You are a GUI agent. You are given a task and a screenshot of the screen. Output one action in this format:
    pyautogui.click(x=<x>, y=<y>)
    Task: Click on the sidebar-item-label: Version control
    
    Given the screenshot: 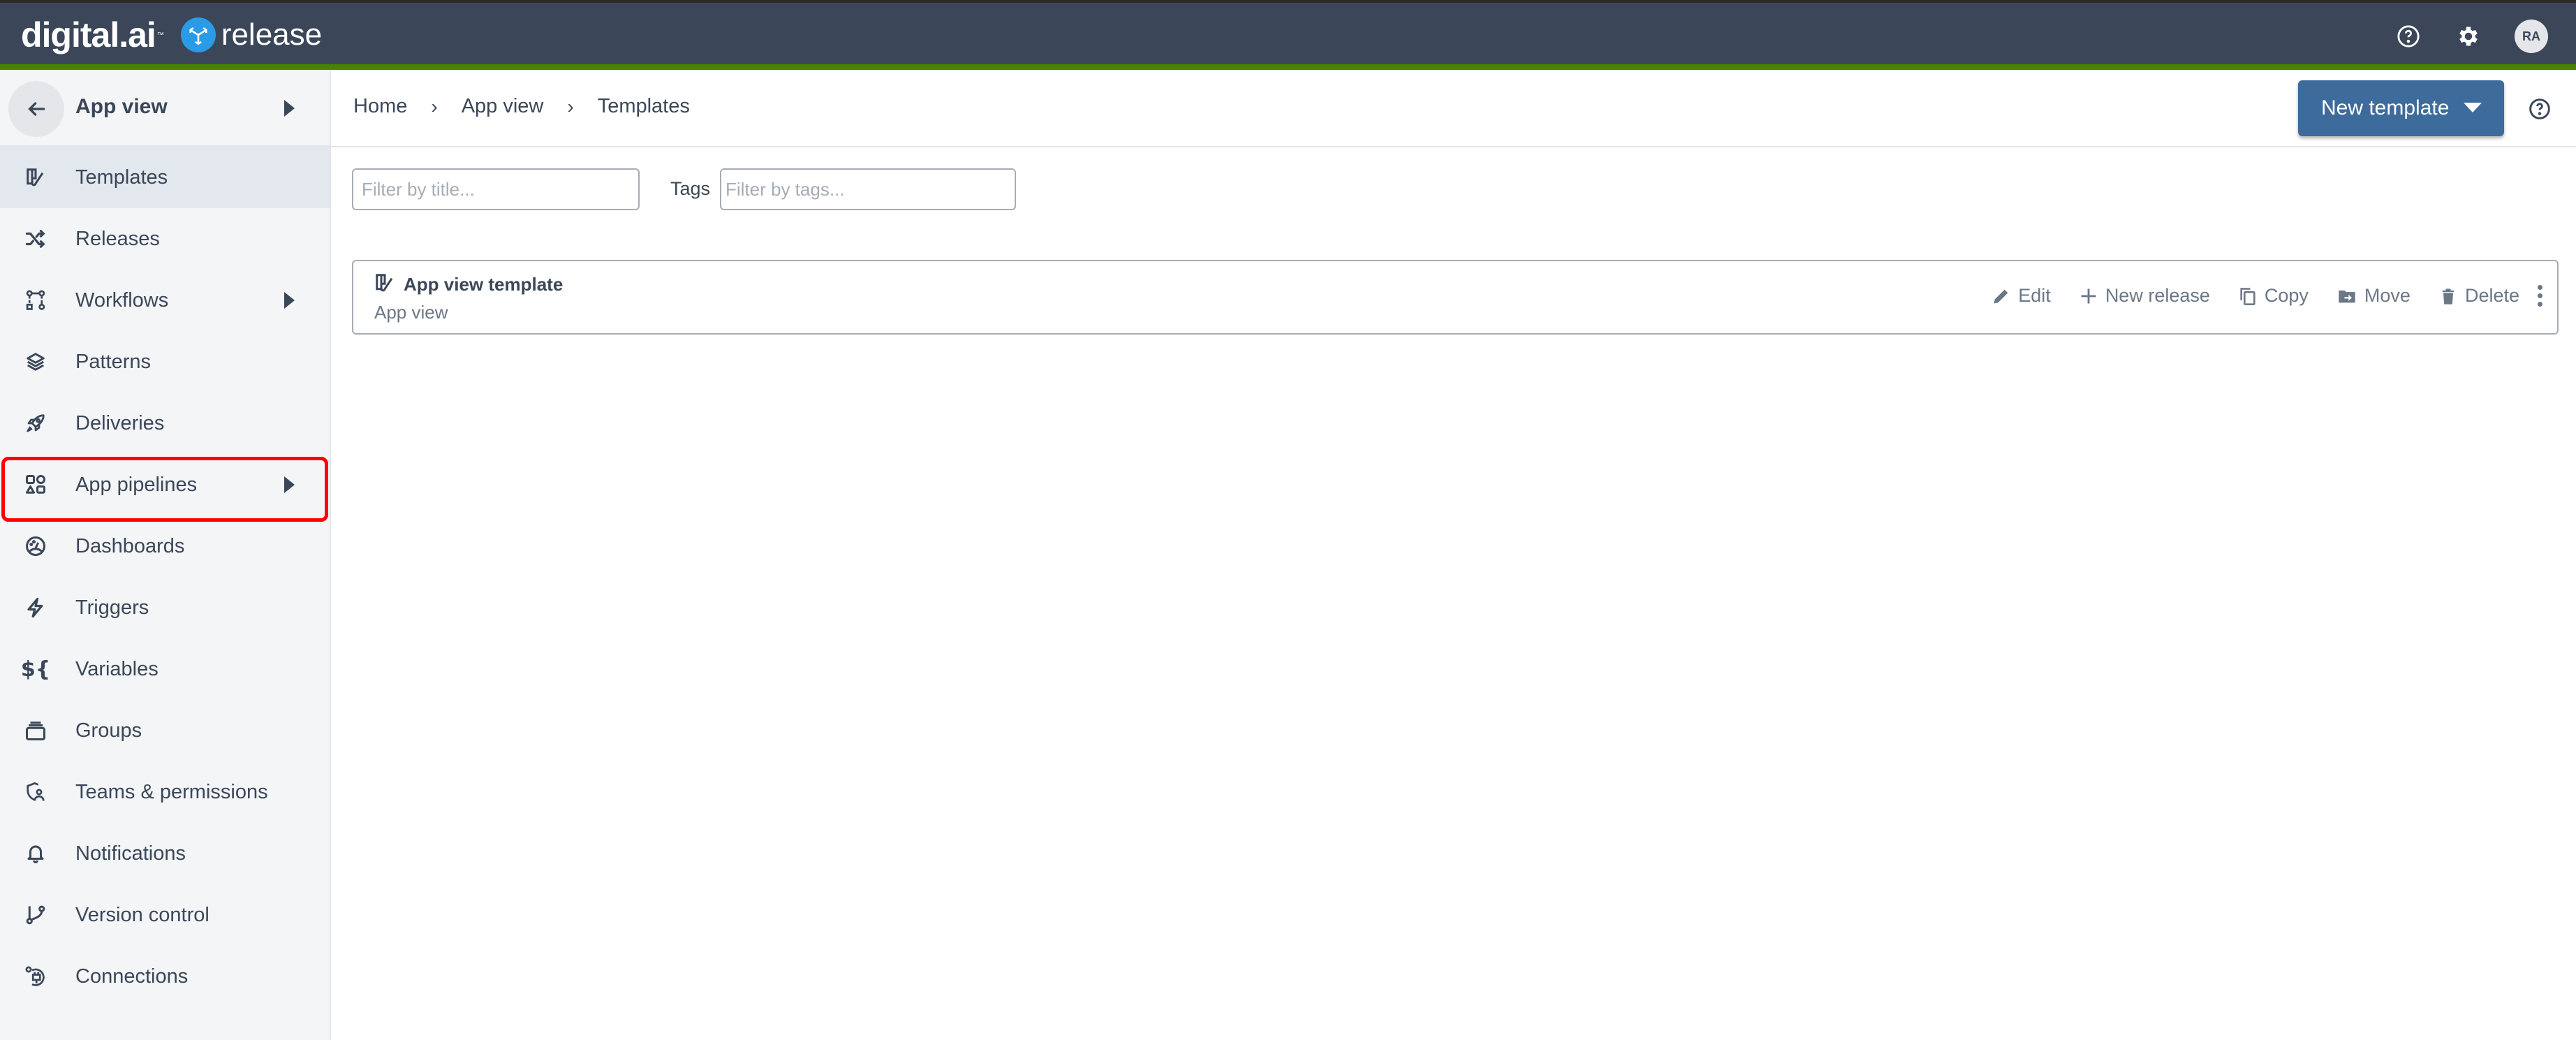 What is the action you would take?
    pyautogui.click(x=142, y=914)
    